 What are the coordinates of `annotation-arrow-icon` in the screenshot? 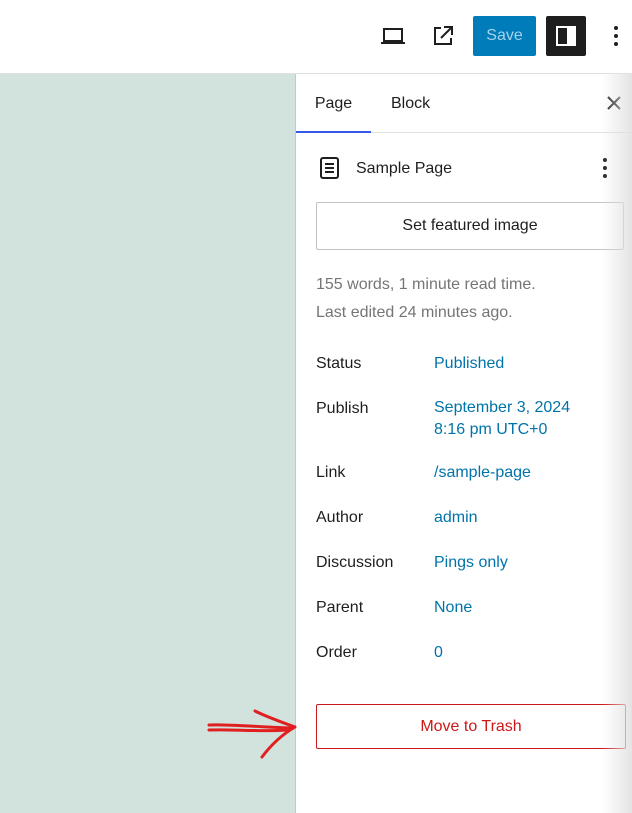 It's located at (252, 734).